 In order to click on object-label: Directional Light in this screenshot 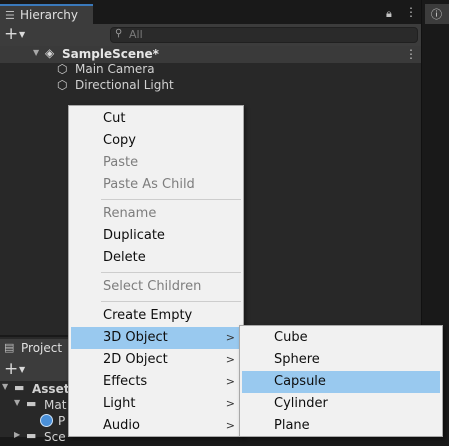, I will do `click(124, 85)`.